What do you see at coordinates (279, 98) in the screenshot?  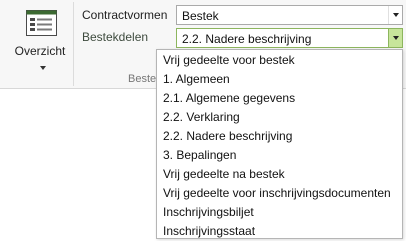 I see `dropdown-item: 2.1. Algemene gegevens` at bounding box center [279, 98].